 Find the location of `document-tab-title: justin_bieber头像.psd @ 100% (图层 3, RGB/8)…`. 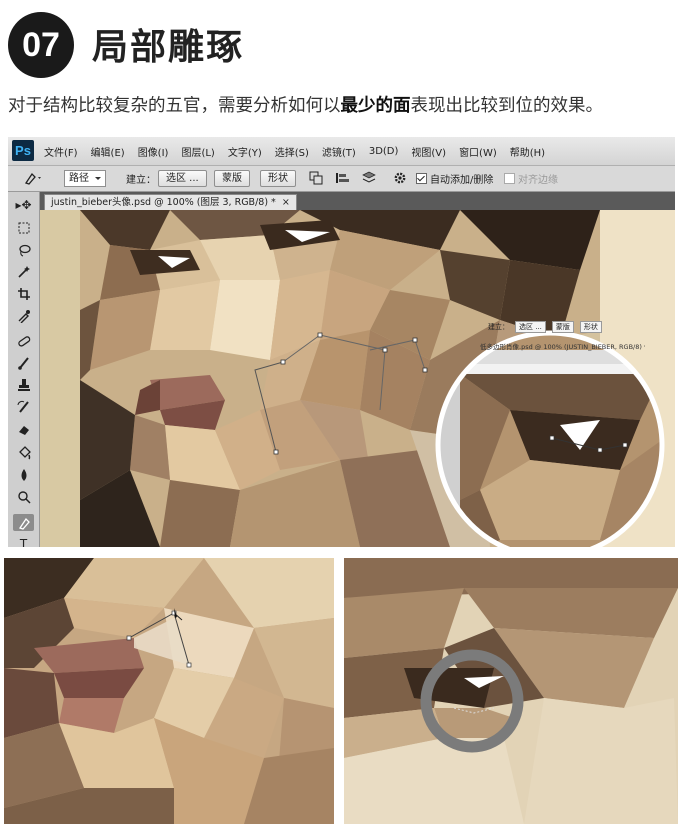

document-tab-title: justin_bieber头像.psd @ 100% (图层 3, RGB/8)… is located at coordinates (163, 202).